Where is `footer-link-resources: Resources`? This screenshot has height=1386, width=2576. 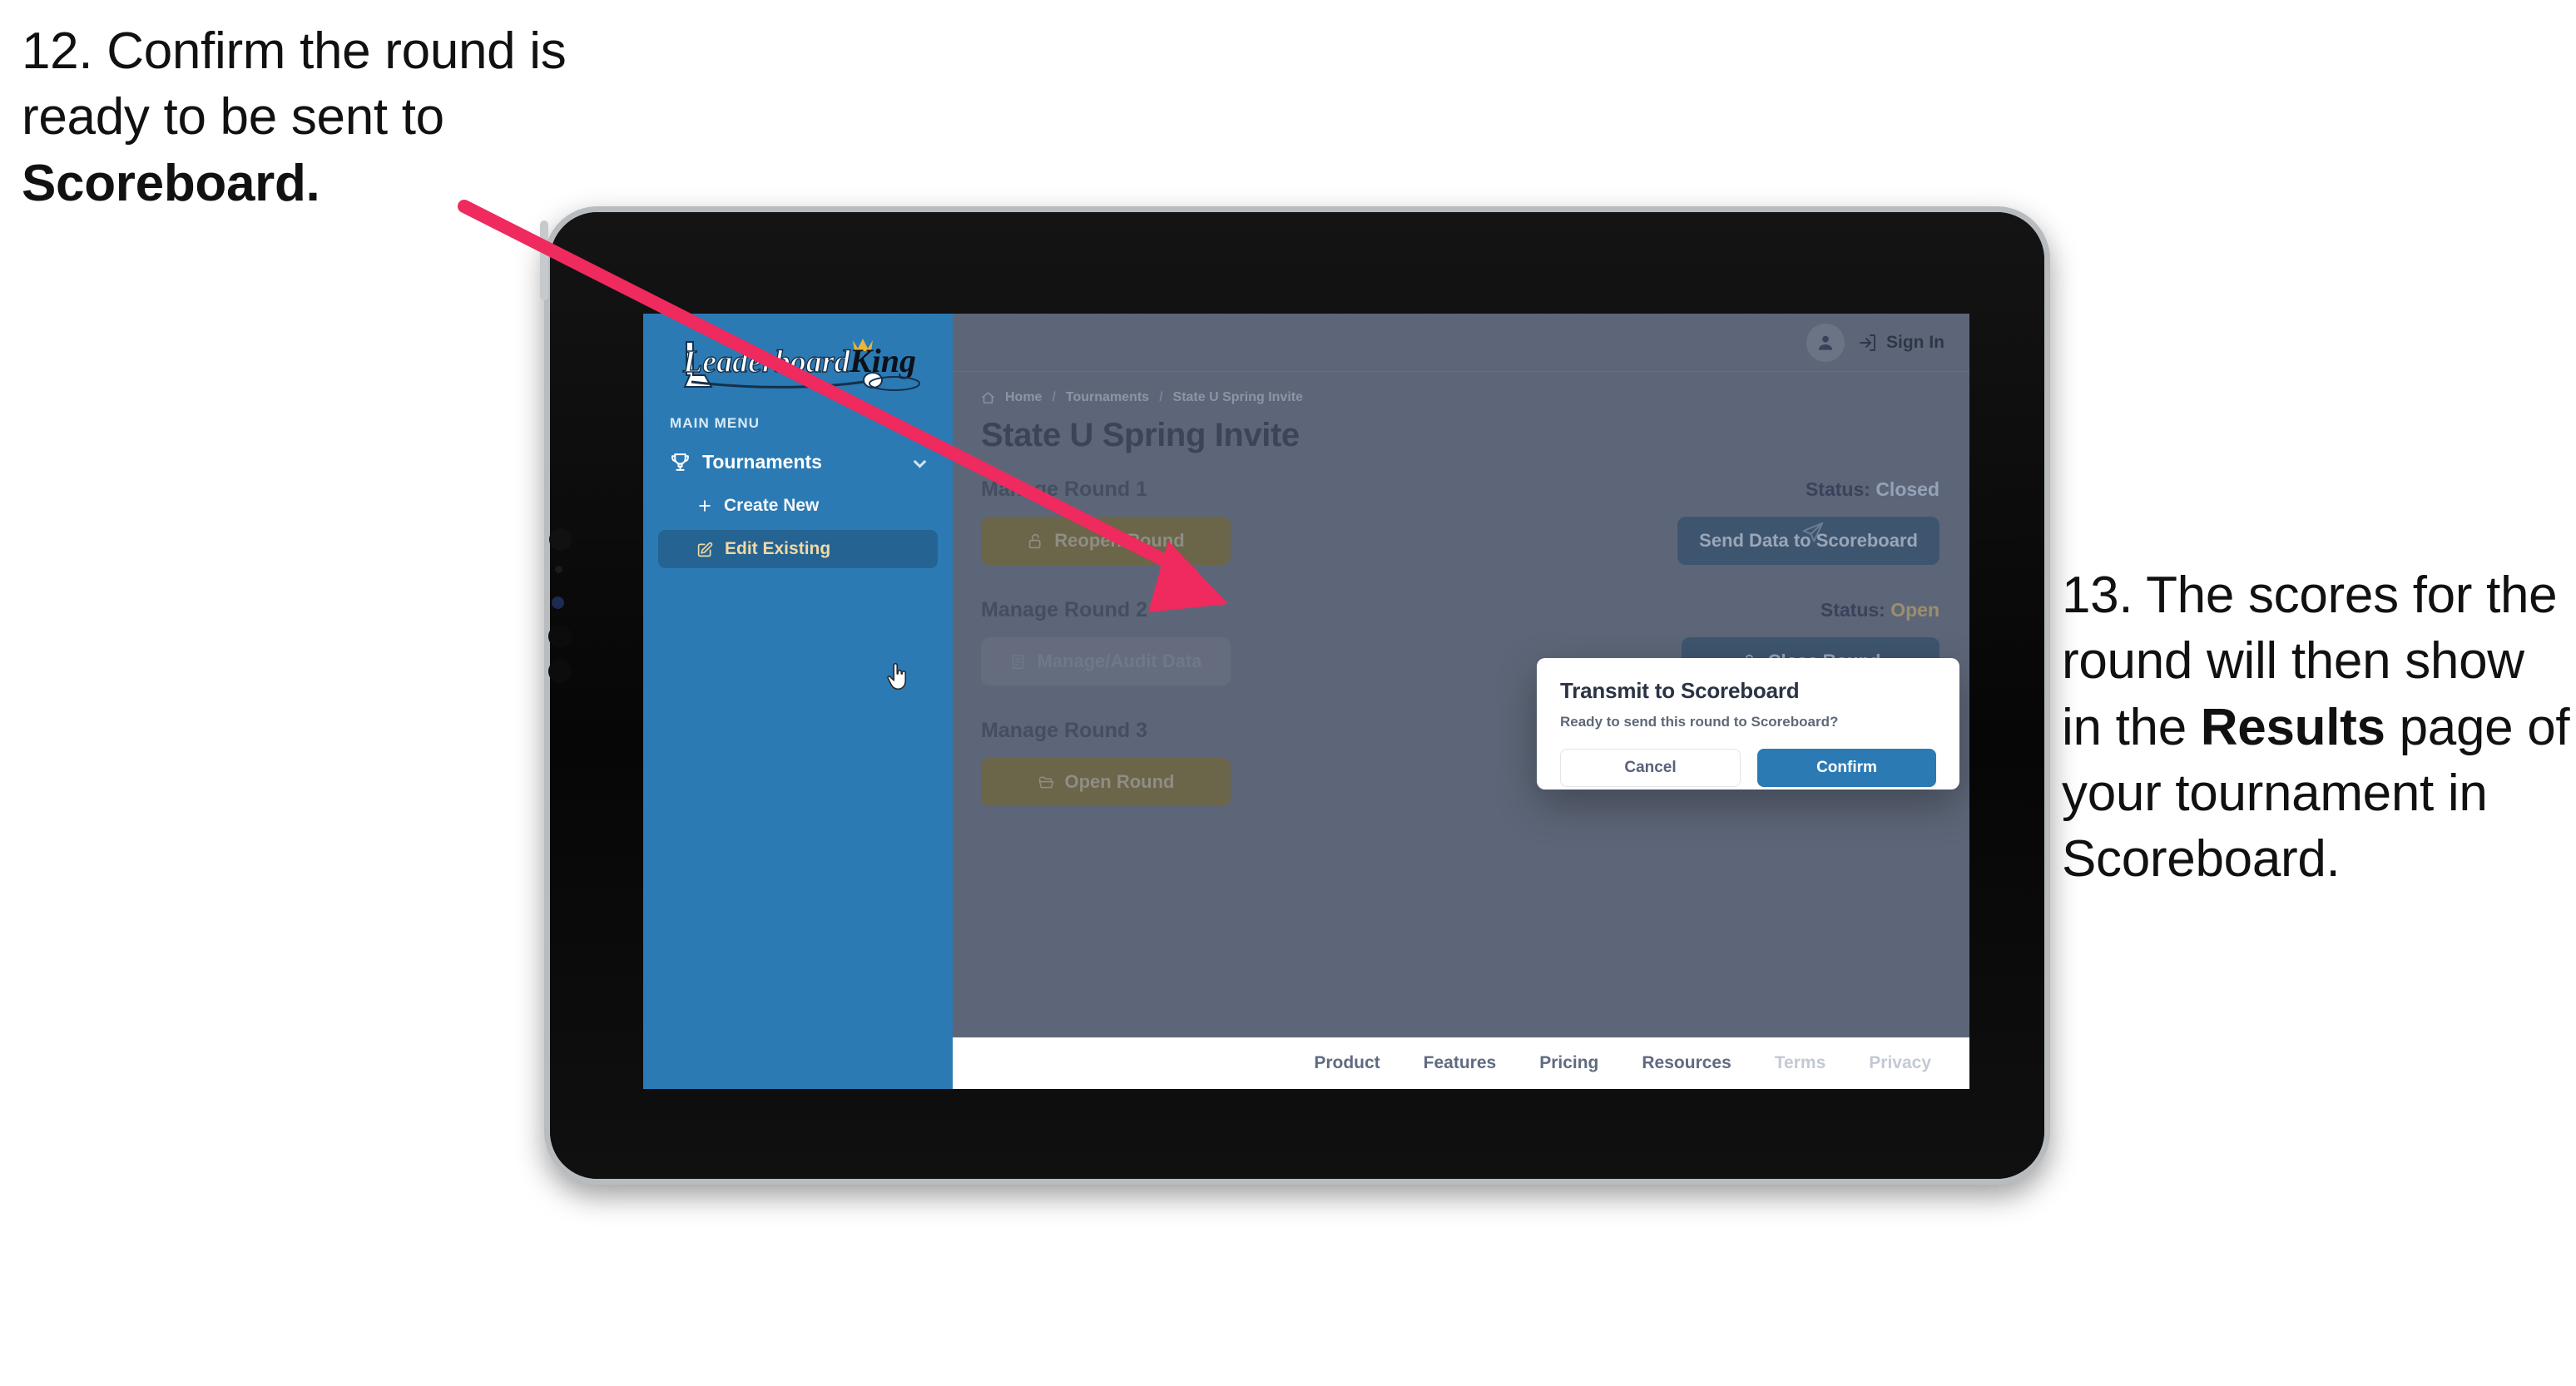 footer-link-resources: Resources is located at coordinates (1686, 1063).